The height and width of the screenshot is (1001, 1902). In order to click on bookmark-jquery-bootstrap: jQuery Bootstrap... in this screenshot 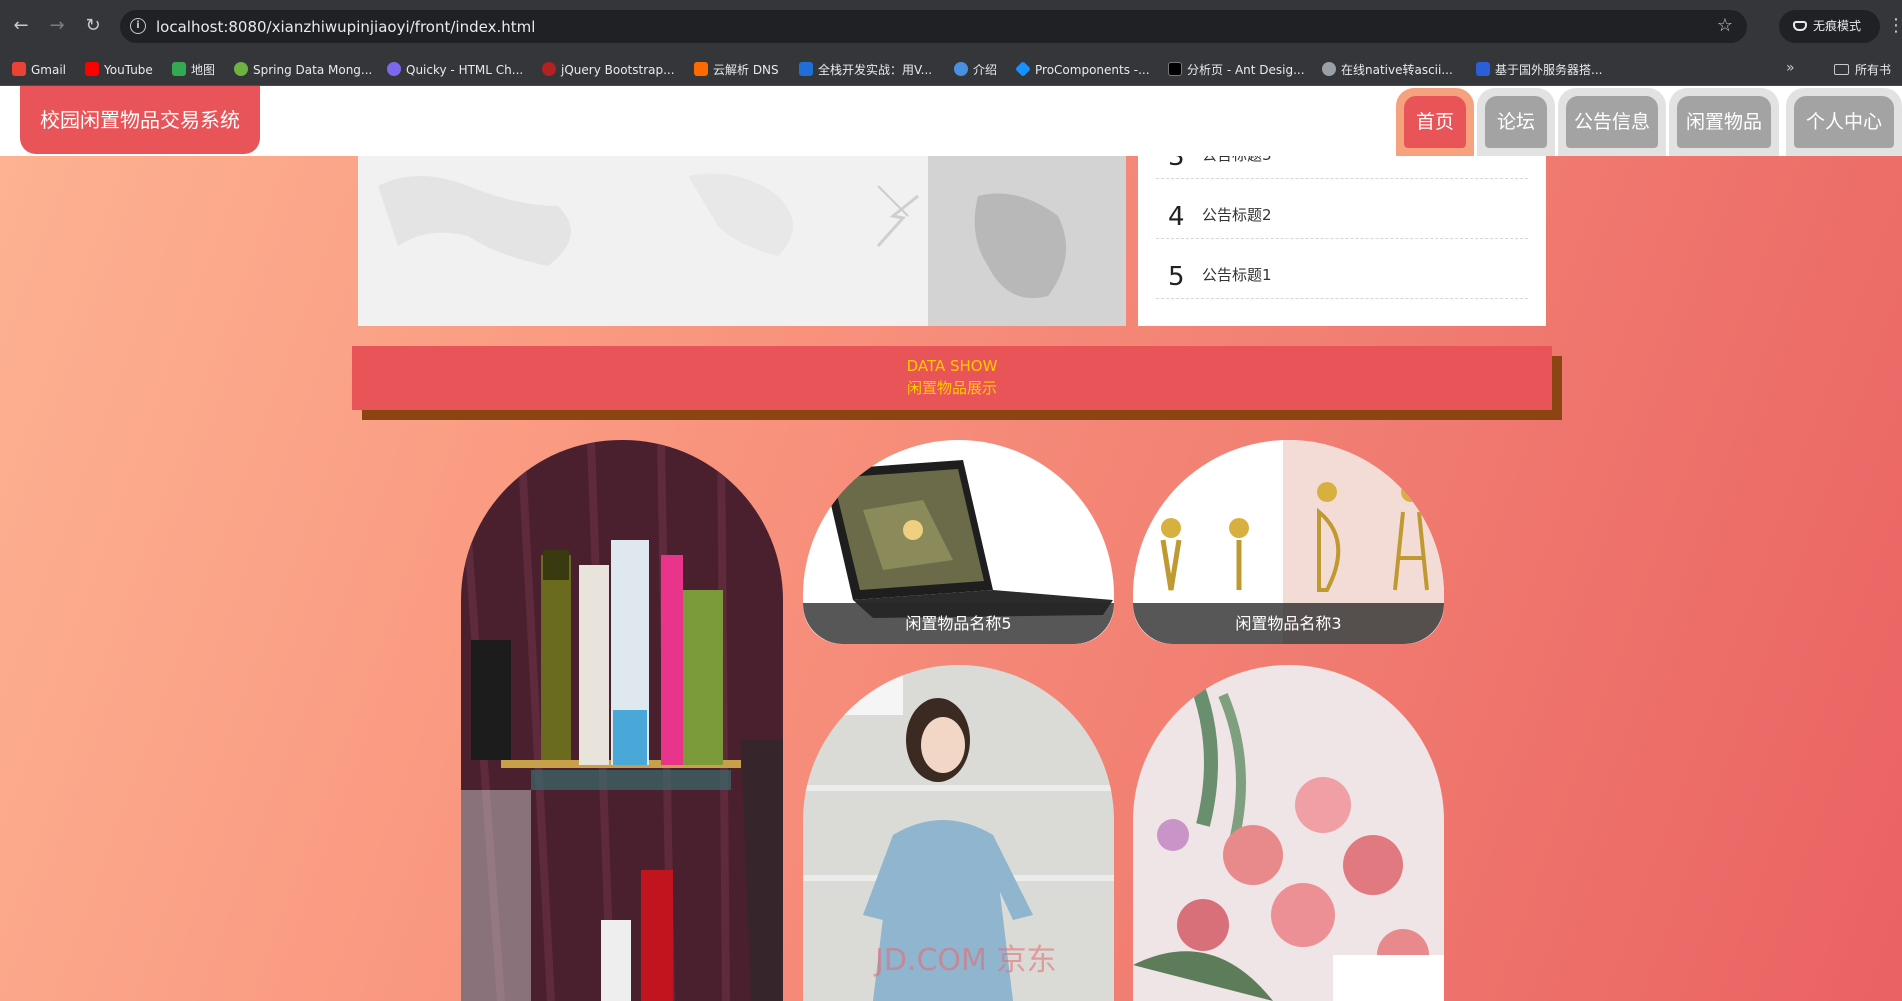, I will do `click(608, 70)`.